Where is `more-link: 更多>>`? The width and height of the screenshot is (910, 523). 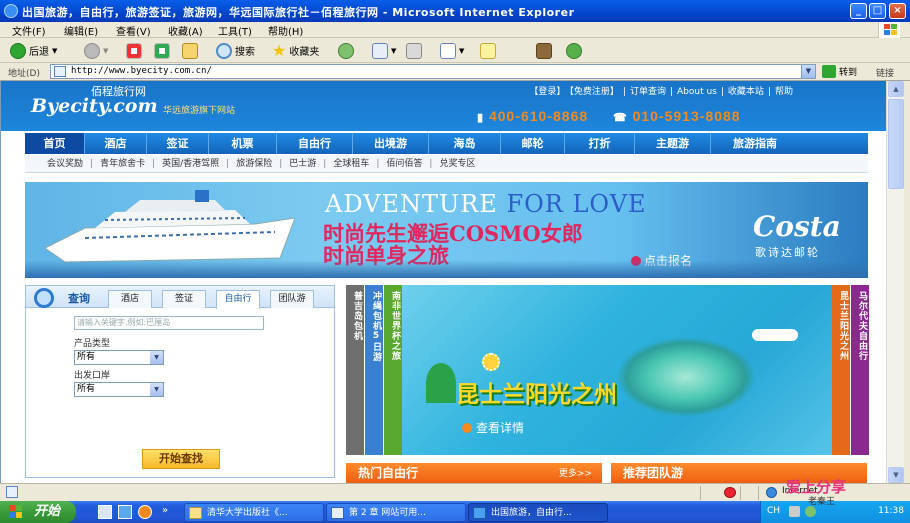 more-link: 更多>> is located at coordinates (575, 473).